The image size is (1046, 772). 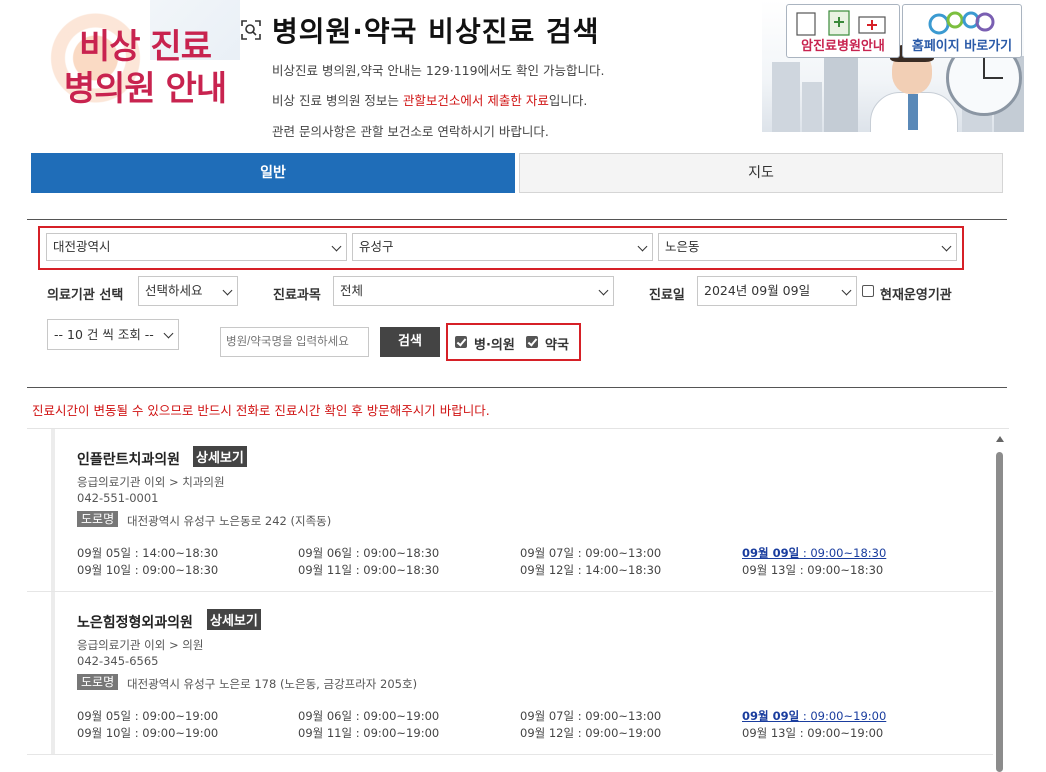 What do you see at coordinates (473, 291) in the screenshot?
I see `department-select: 전체` at bounding box center [473, 291].